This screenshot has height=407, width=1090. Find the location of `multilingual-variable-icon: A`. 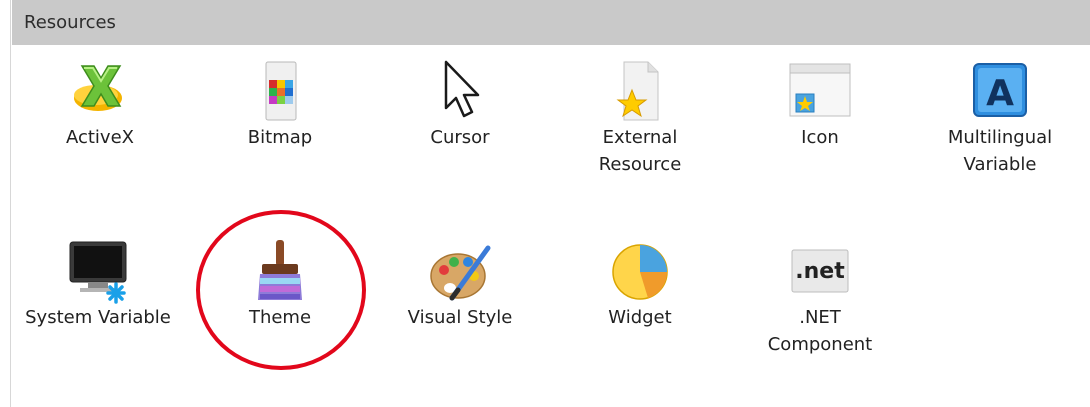

multilingual-variable-icon: A is located at coordinates (1000, 90).